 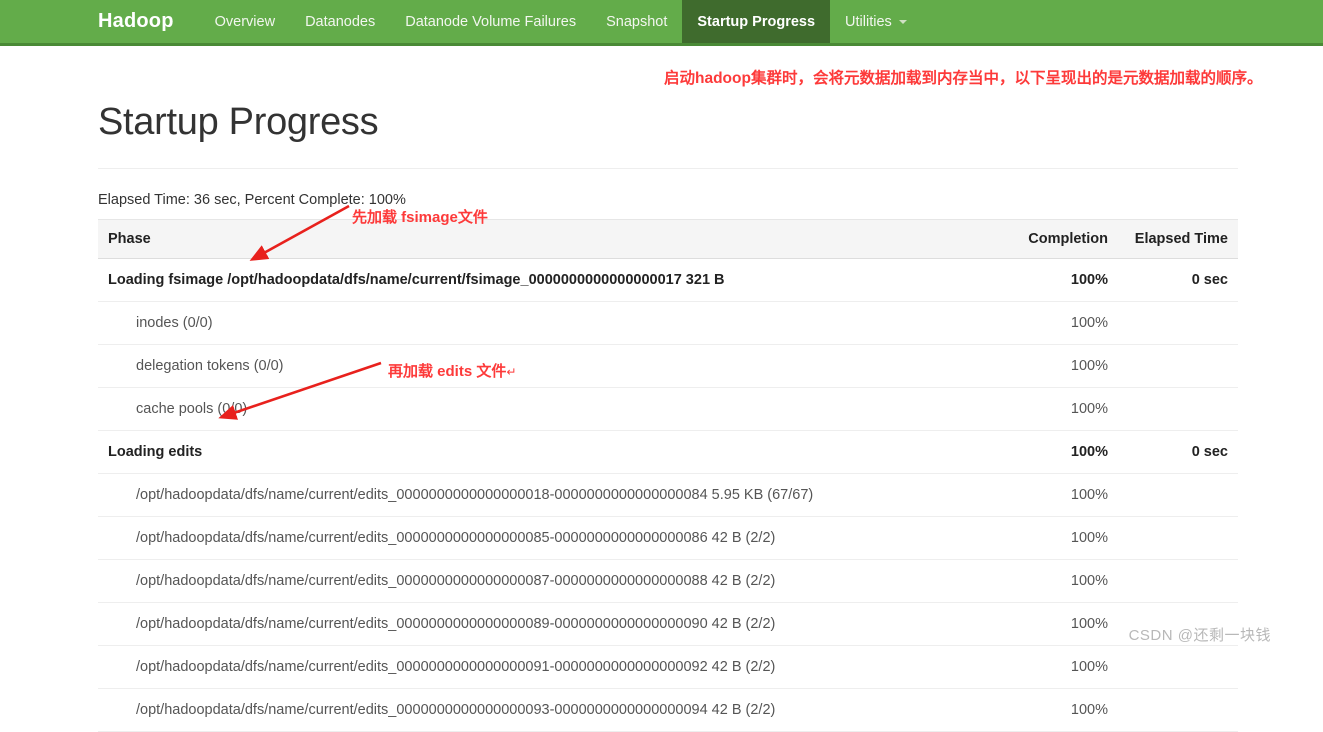 I want to click on cell-phase: inodes (0/0), so click(x=528, y=323).